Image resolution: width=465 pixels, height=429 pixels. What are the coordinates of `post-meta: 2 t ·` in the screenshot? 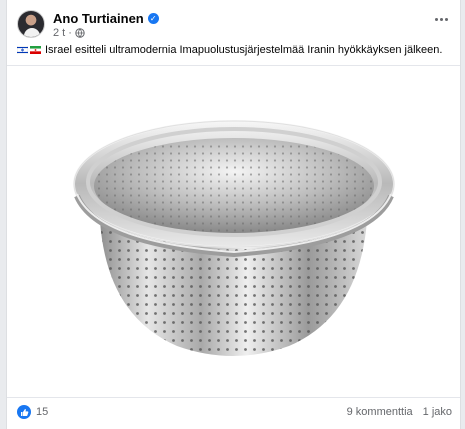 It's located at (69, 33).